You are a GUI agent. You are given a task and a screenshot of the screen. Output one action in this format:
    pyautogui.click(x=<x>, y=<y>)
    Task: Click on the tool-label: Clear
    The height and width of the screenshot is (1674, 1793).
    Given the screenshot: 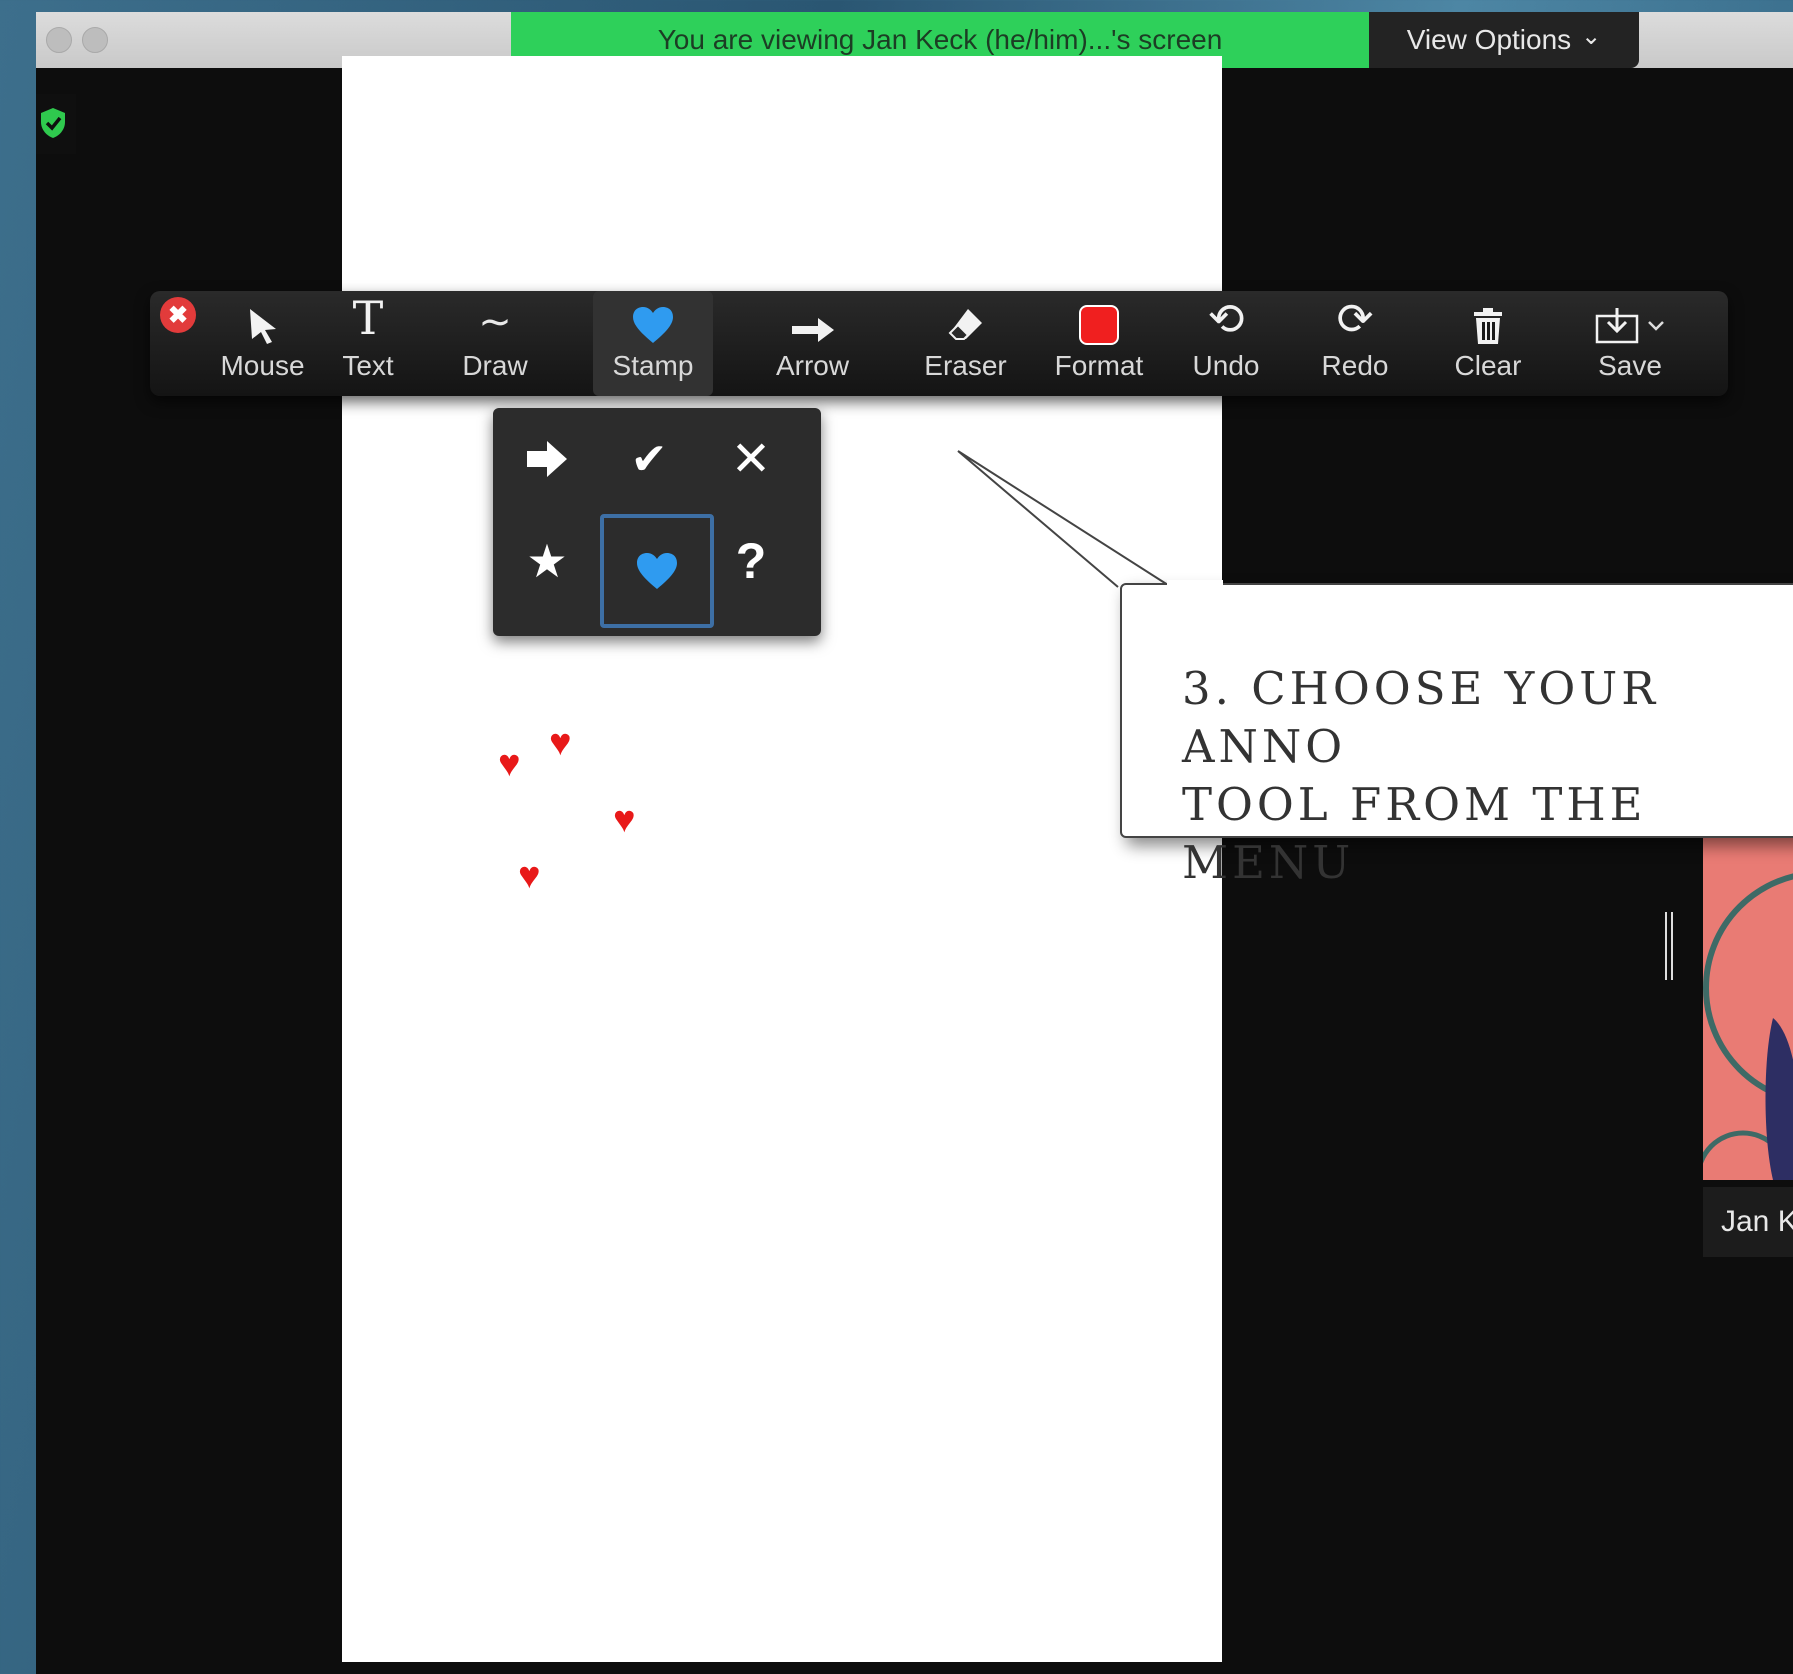 What is the action you would take?
    pyautogui.click(x=1488, y=365)
    